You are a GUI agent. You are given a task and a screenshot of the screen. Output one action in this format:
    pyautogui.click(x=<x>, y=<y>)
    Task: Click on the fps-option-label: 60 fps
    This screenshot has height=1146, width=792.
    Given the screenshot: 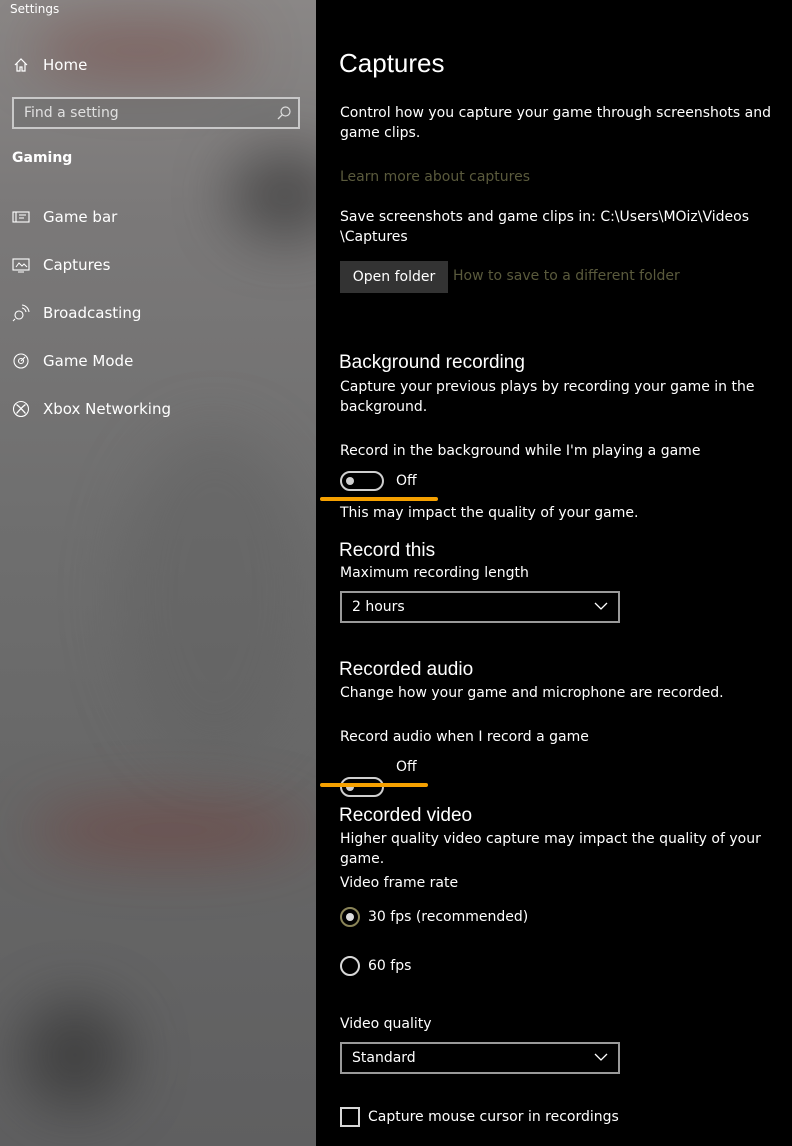 What is the action you would take?
    pyautogui.click(x=390, y=966)
    